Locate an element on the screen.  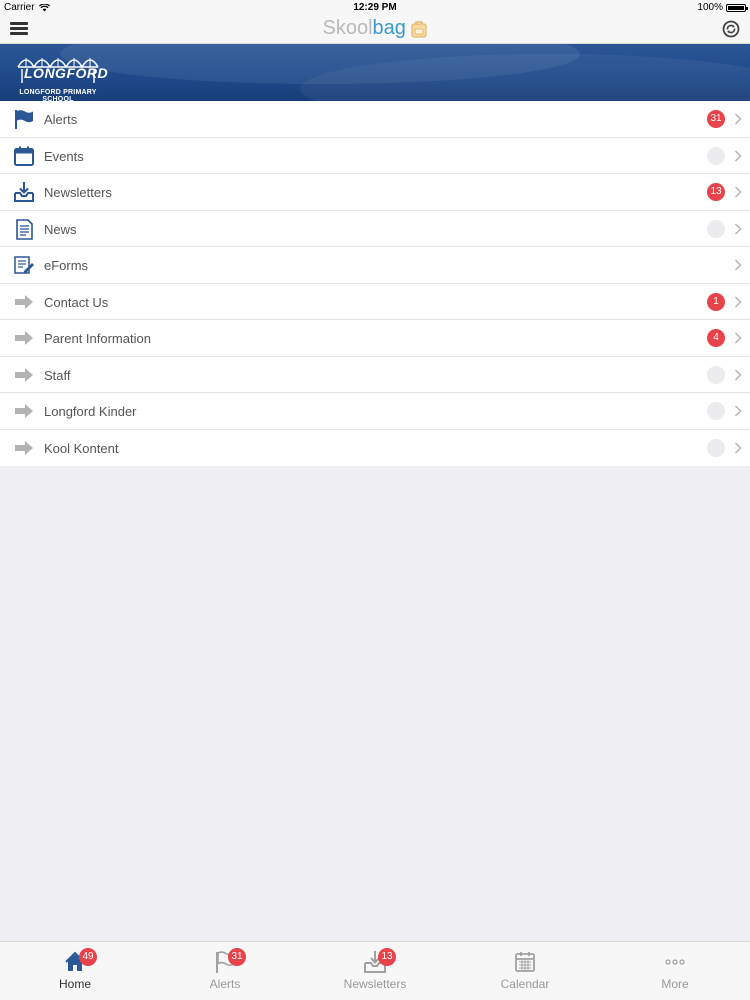
tab-badge: 31 is located at coordinates (237, 957).